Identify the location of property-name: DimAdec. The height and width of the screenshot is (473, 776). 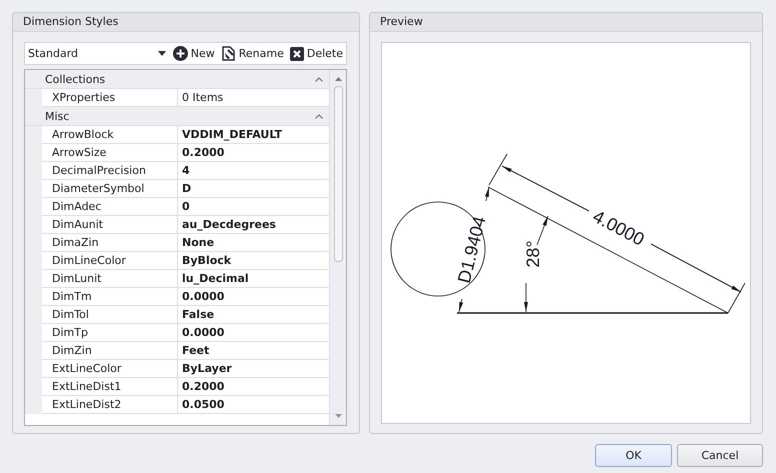
(110, 207).